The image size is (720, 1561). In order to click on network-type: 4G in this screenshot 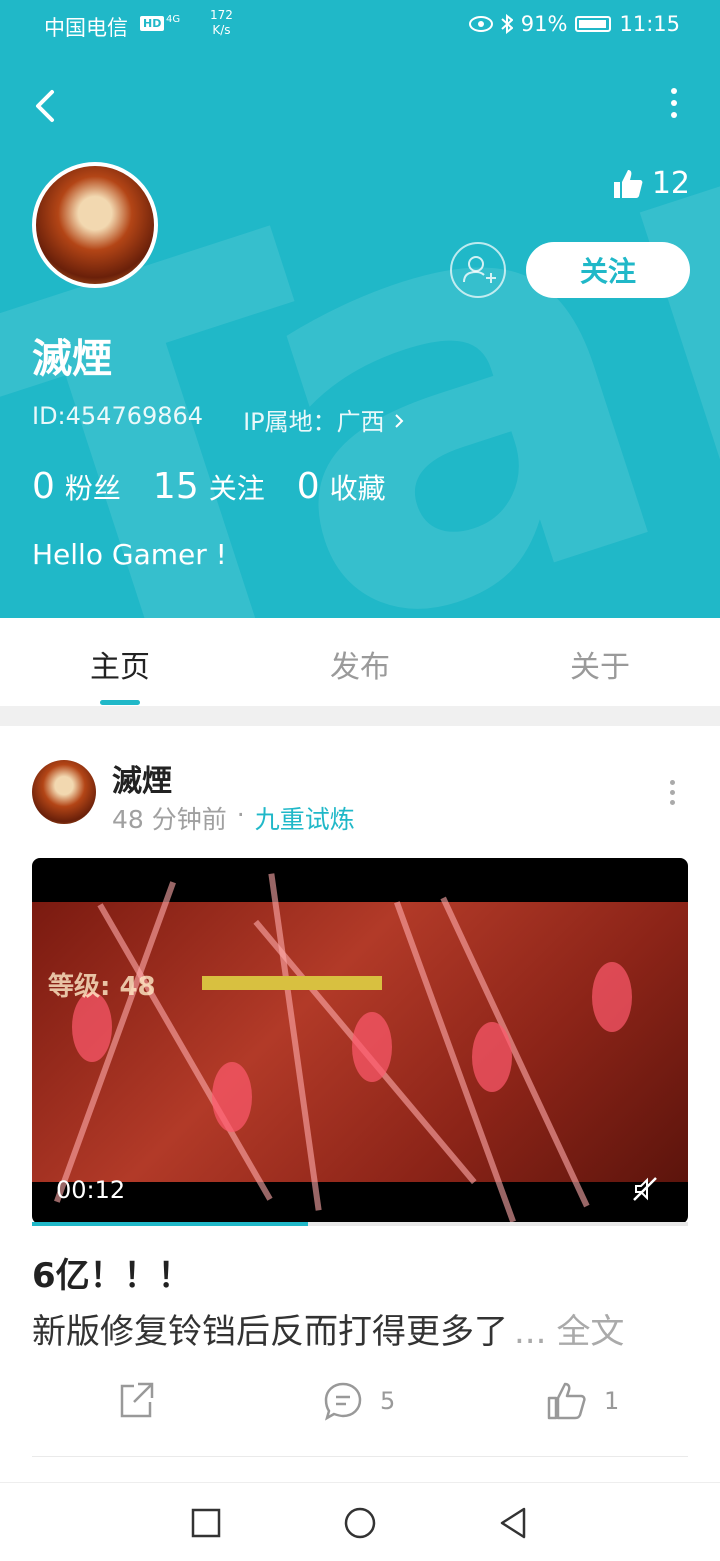, I will do `click(173, 19)`.